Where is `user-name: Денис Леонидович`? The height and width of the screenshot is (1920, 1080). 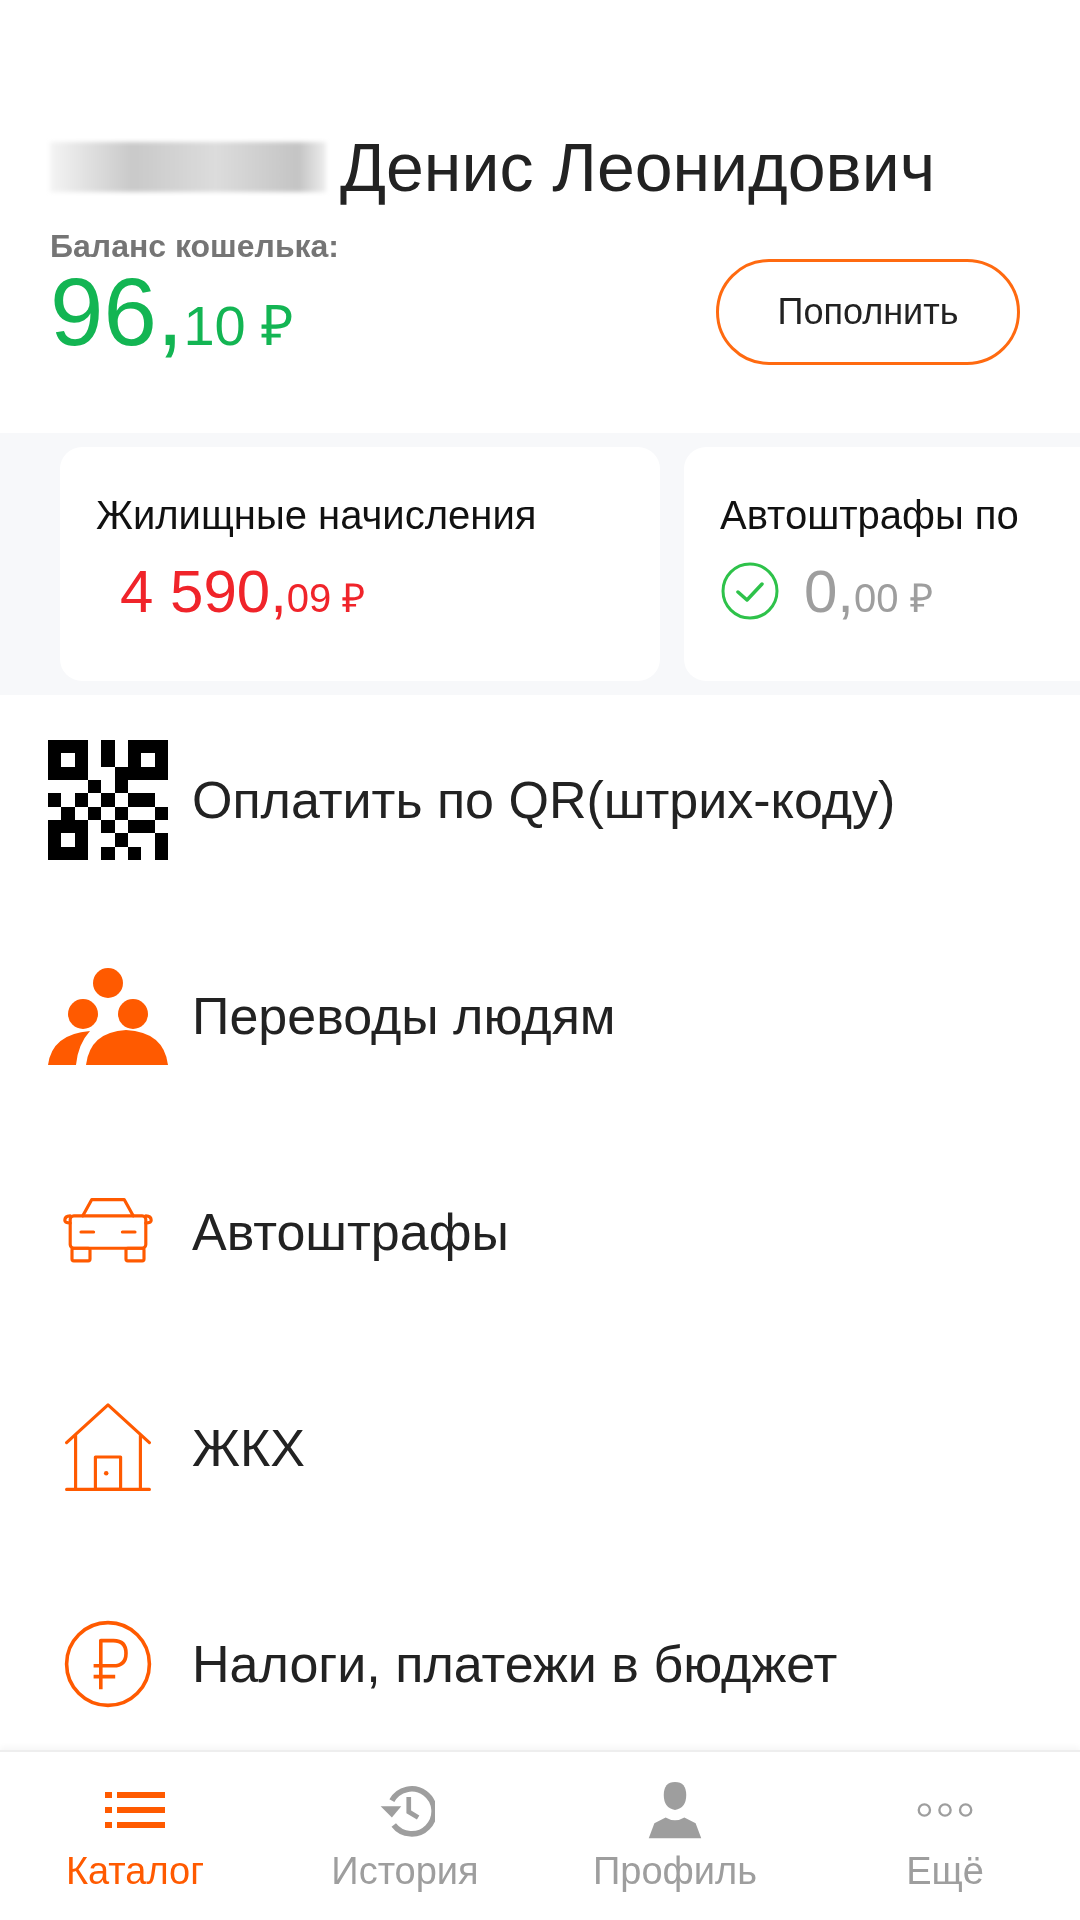 user-name: Денис Леонидович is located at coordinates (638, 167).